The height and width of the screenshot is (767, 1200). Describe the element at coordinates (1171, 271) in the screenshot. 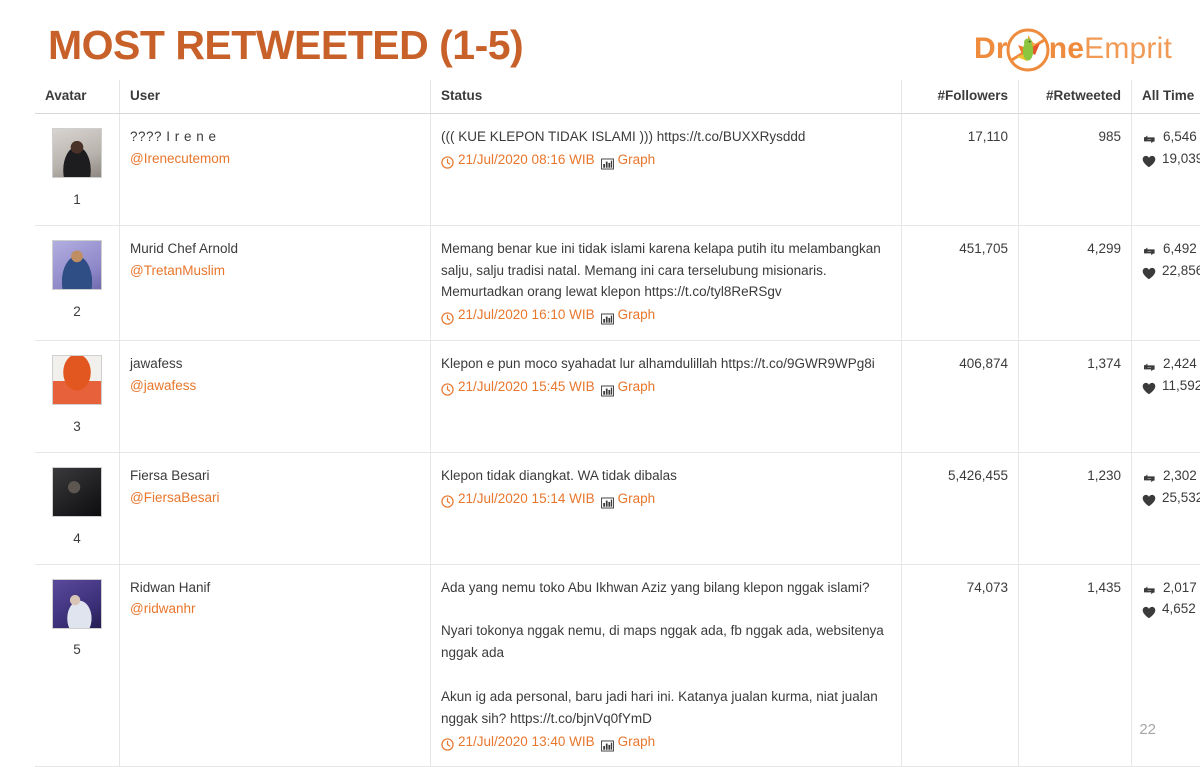

I see `all-time-likes: 22,856` at that location.